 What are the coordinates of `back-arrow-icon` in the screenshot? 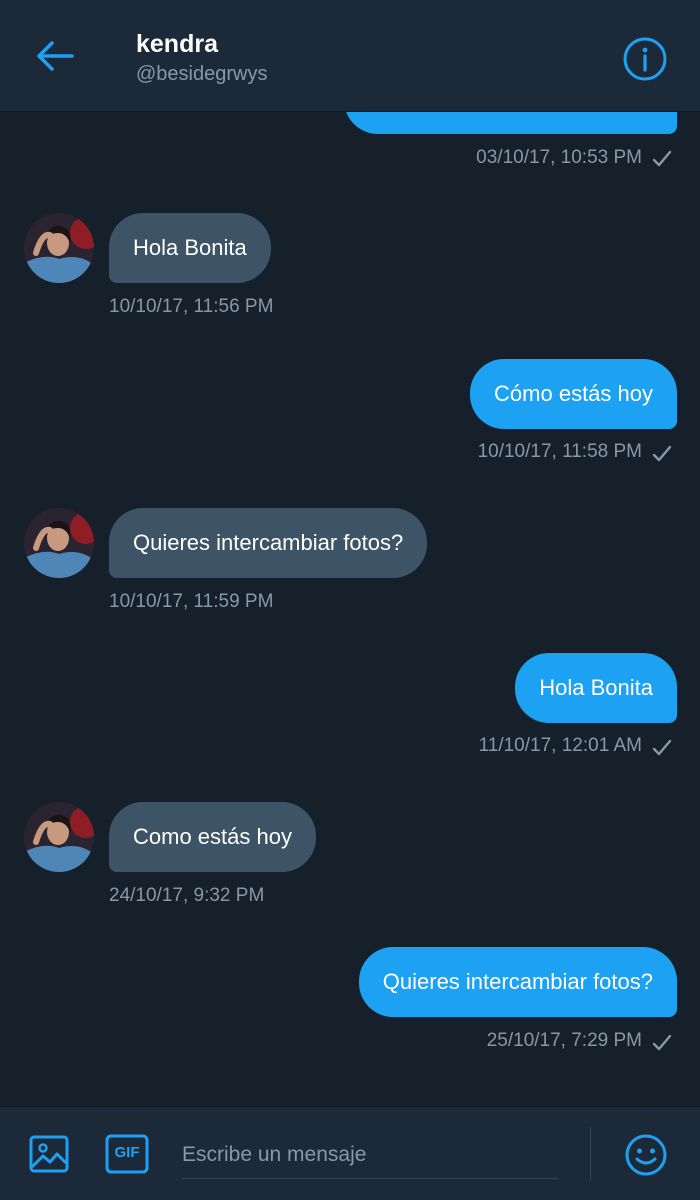 It's located at (55, 56).